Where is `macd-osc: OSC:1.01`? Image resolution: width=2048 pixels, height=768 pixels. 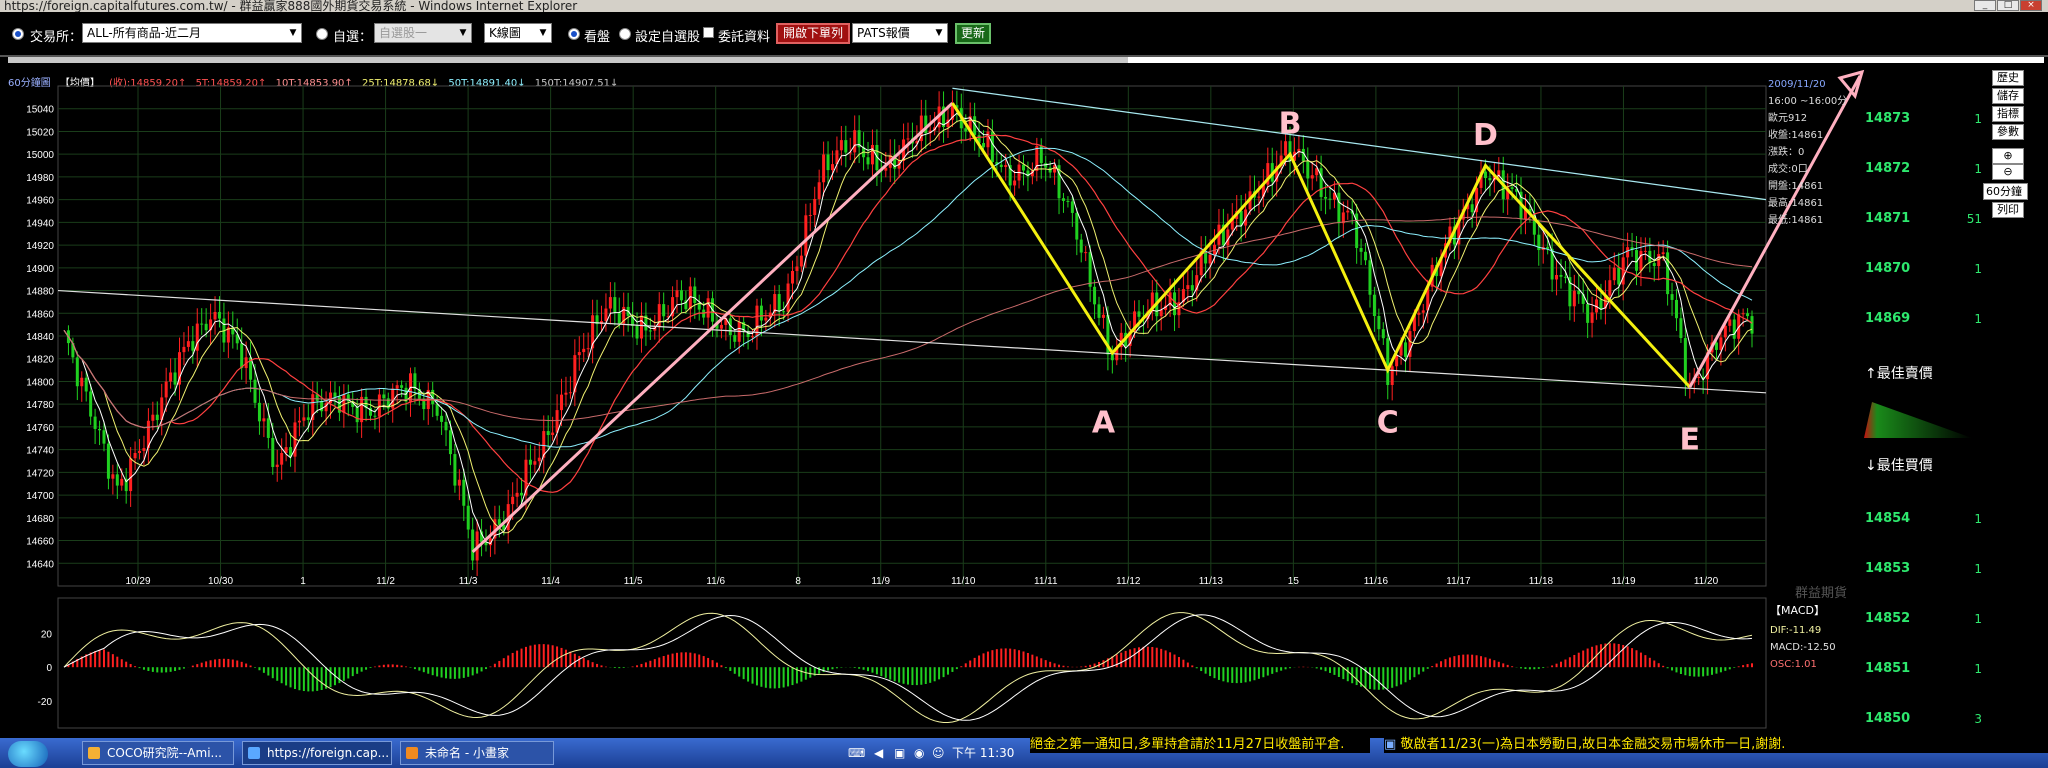
macd-osc: OSC:1.01 is located at coordinates (1793, 664).